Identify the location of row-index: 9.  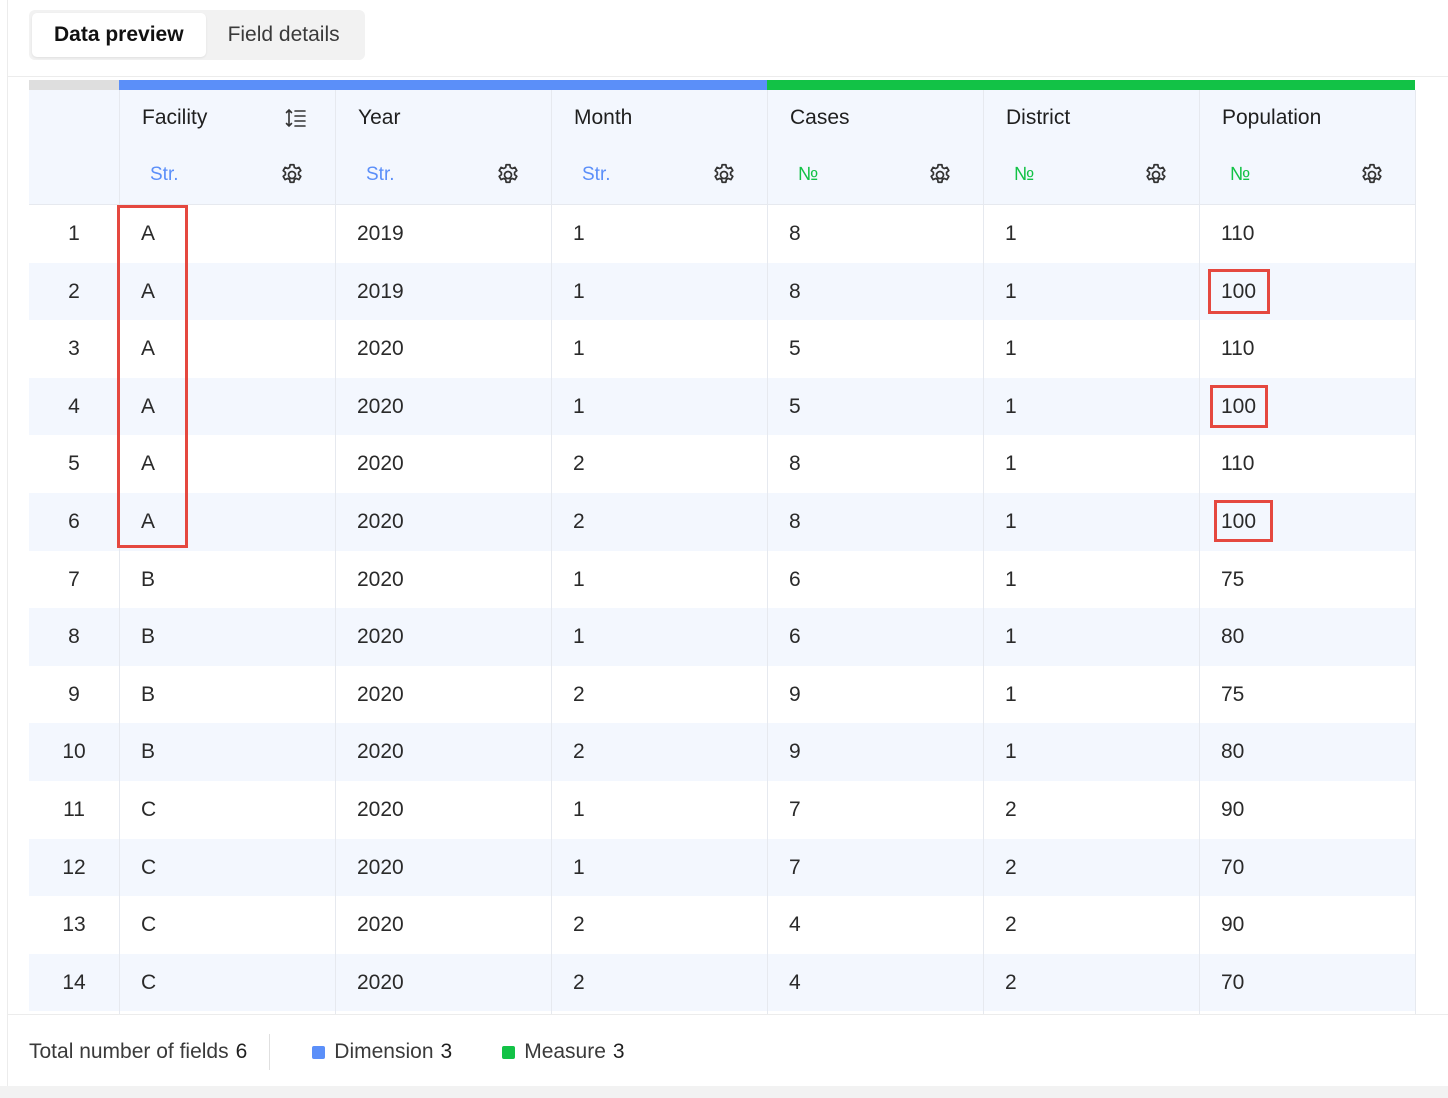
(74, 694).